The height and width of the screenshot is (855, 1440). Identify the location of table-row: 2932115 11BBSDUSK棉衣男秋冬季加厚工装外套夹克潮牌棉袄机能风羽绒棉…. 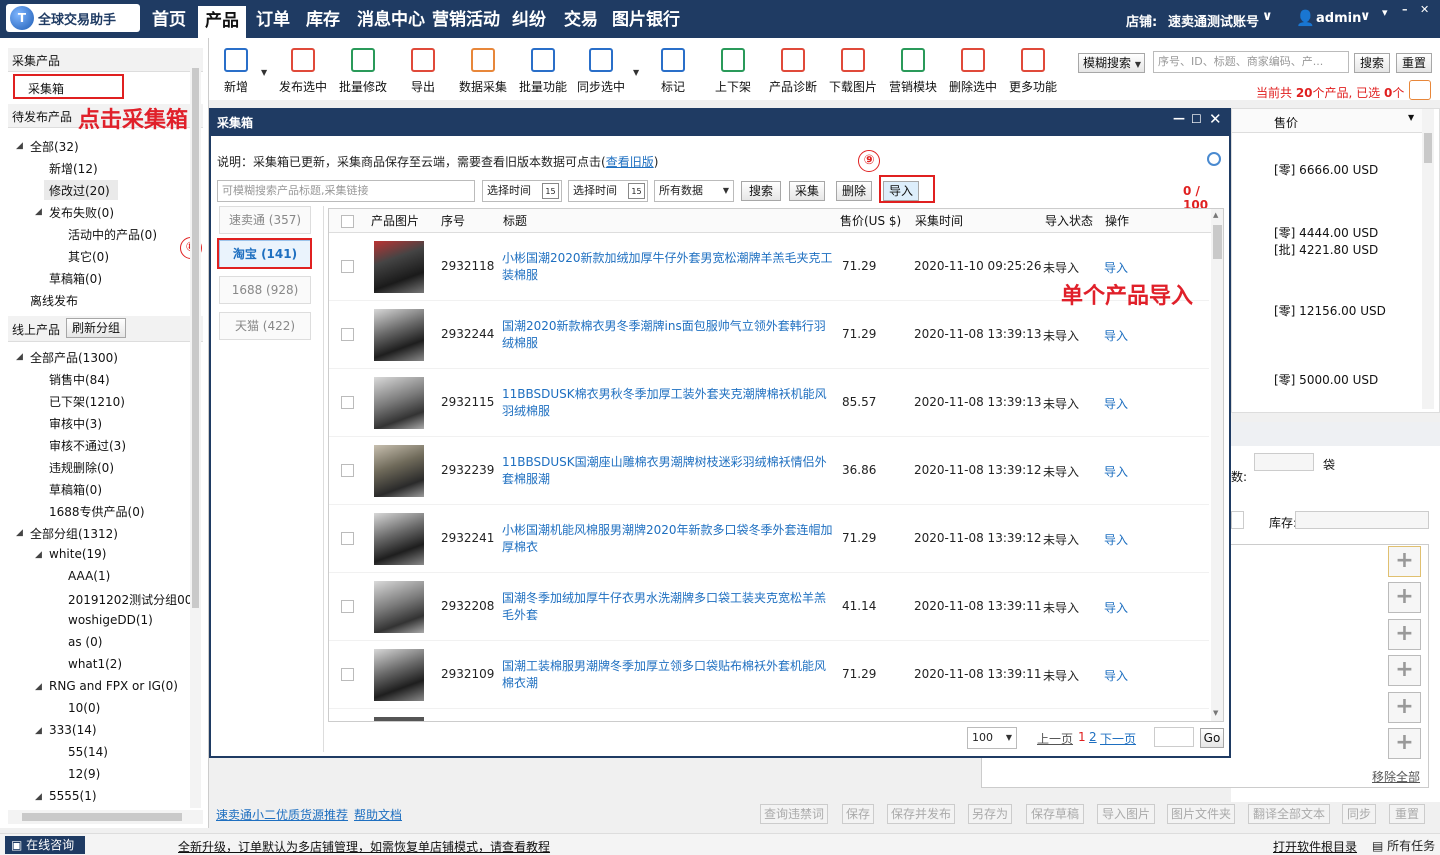
(769, 403).